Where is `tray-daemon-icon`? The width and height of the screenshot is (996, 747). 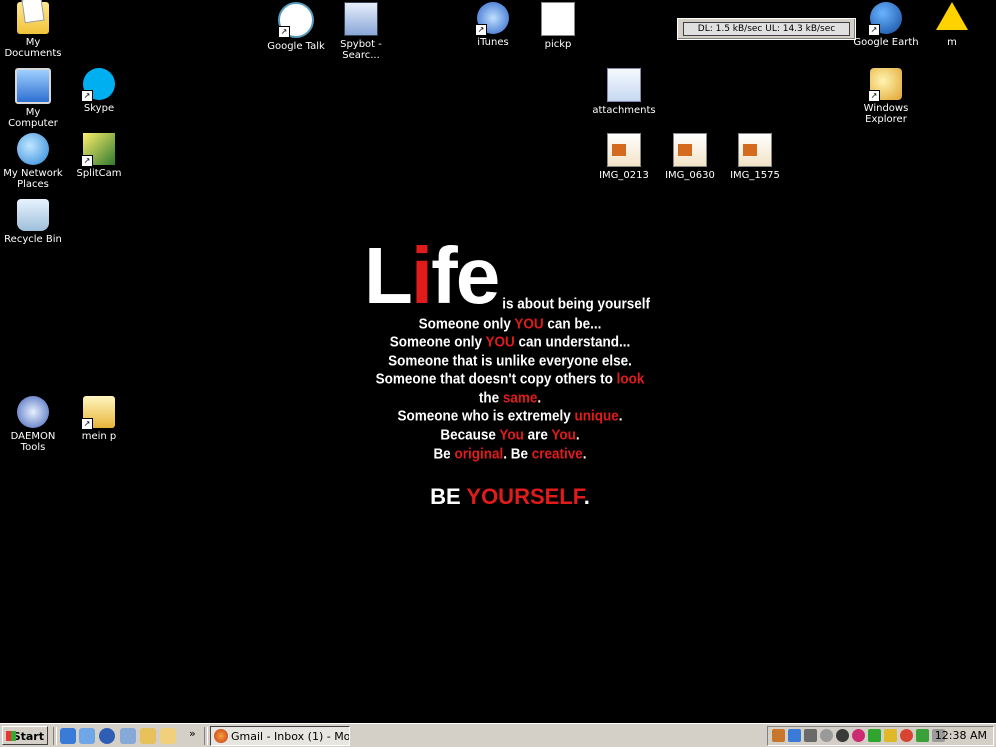
tray-daemon-icon is located at coordinates (810, 735).